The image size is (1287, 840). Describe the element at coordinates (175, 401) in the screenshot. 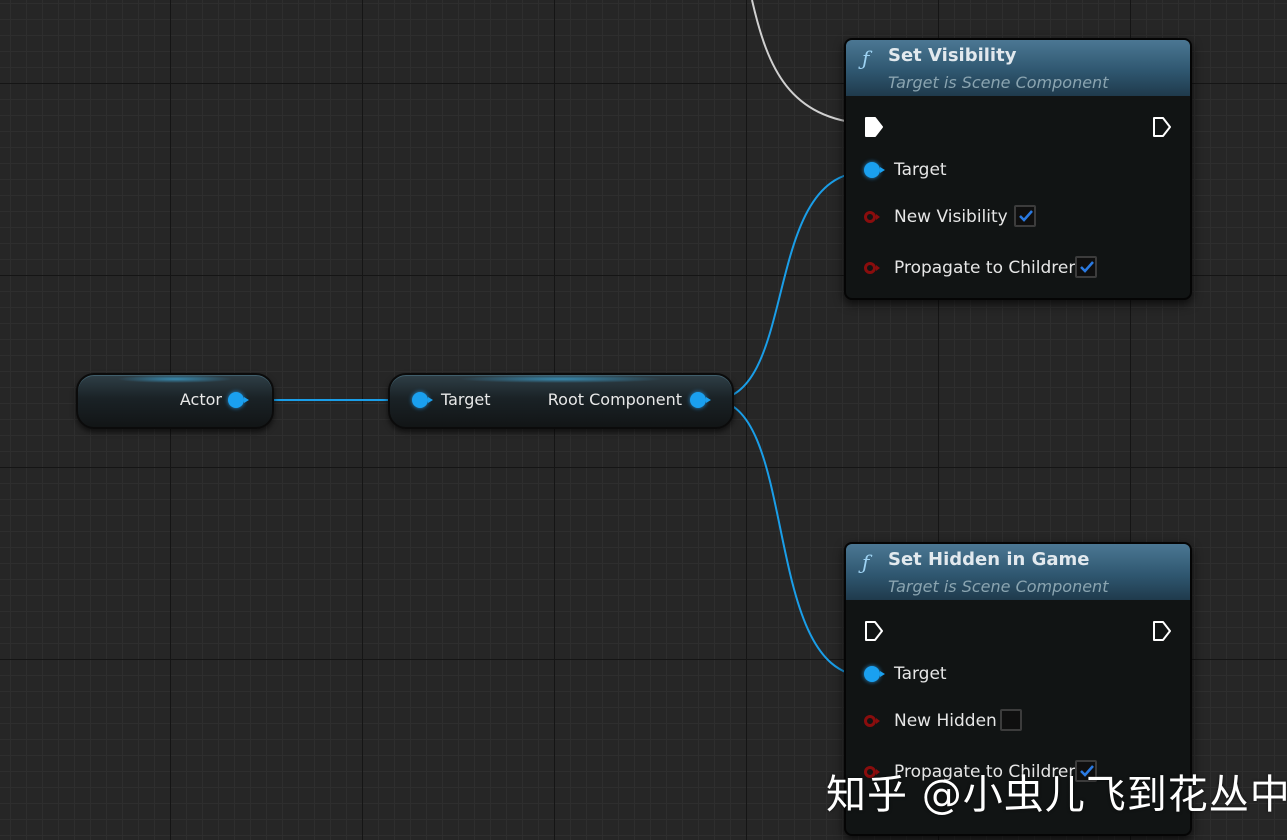

I see `actor-node: Actor` at that location.